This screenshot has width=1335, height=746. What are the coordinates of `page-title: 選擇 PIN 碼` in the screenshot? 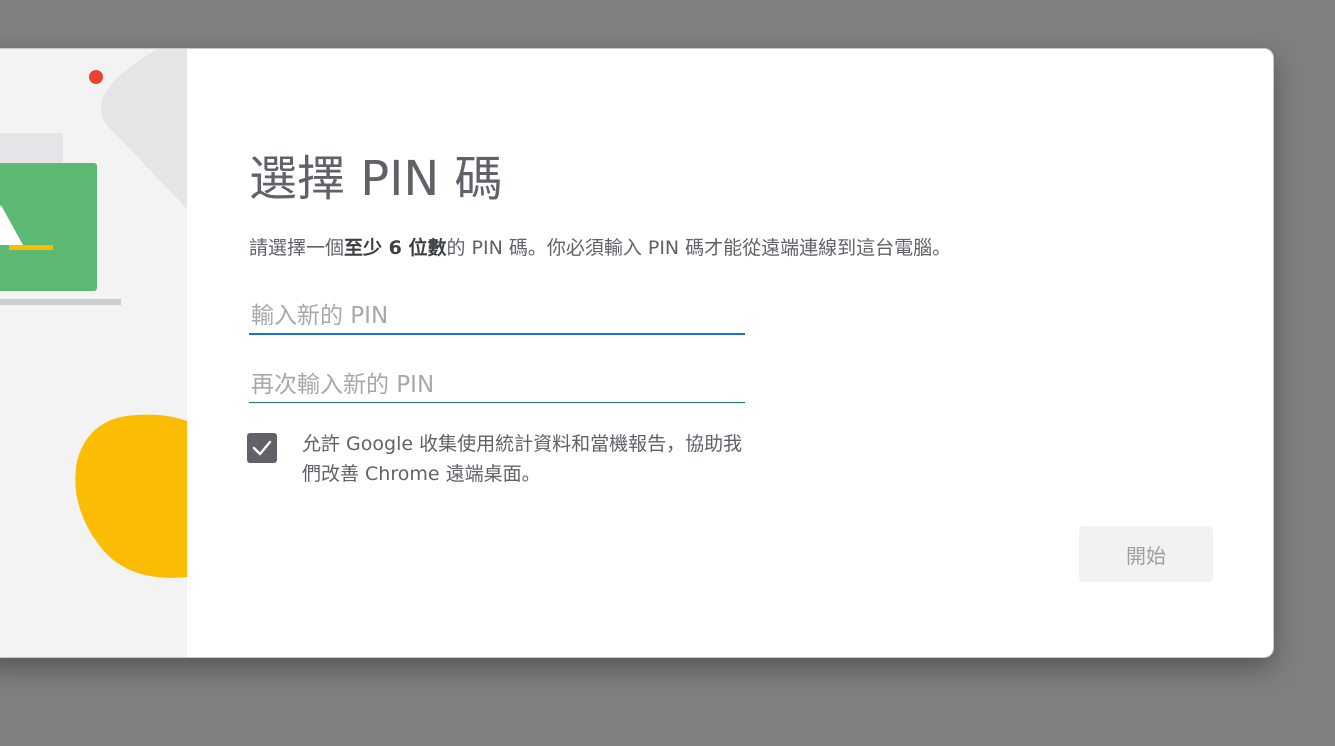 It's located at (376, 179).